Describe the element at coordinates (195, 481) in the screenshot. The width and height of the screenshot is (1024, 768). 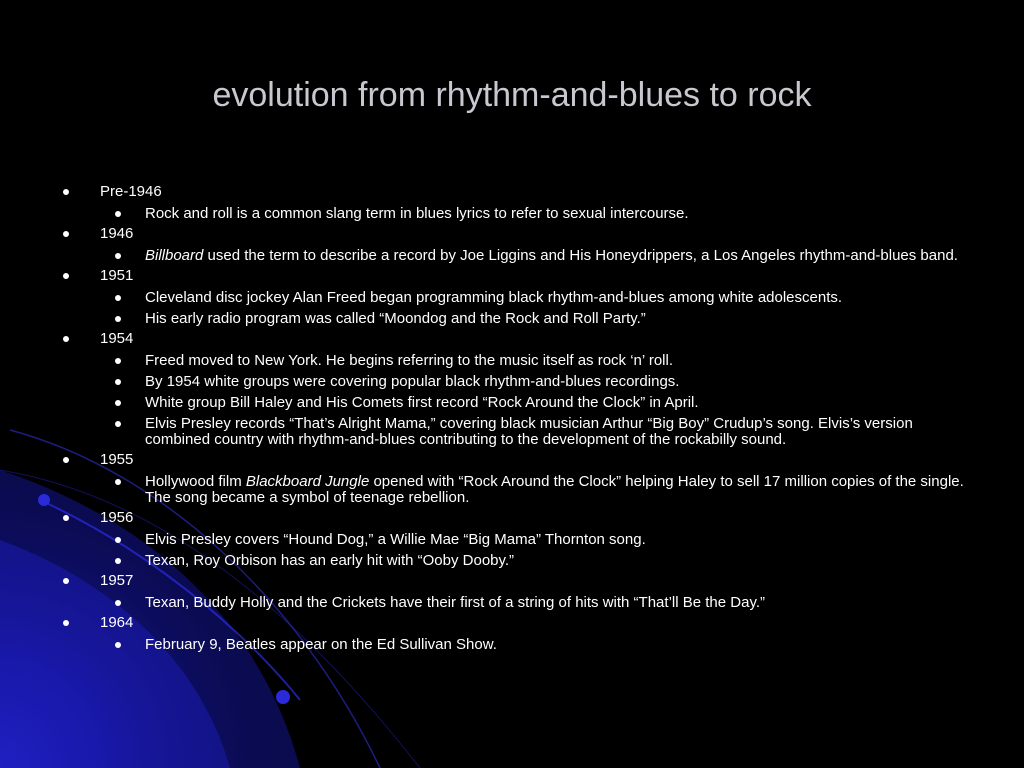
I see `item-text-prefix: Hollywood film` at that location.